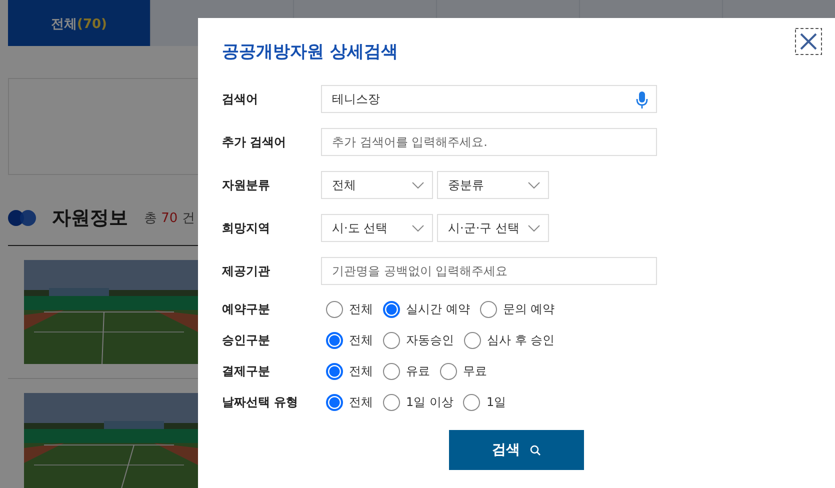  I want to click on field-label: 날짜선택 유형, so click(261, 402).